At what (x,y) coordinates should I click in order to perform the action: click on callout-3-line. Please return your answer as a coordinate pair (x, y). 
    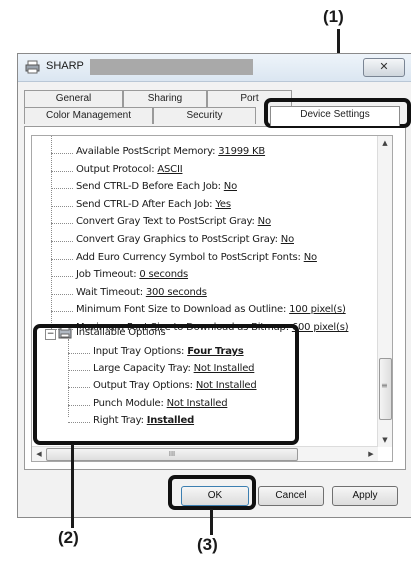
    Looking at the image, I should click on (211, 522).